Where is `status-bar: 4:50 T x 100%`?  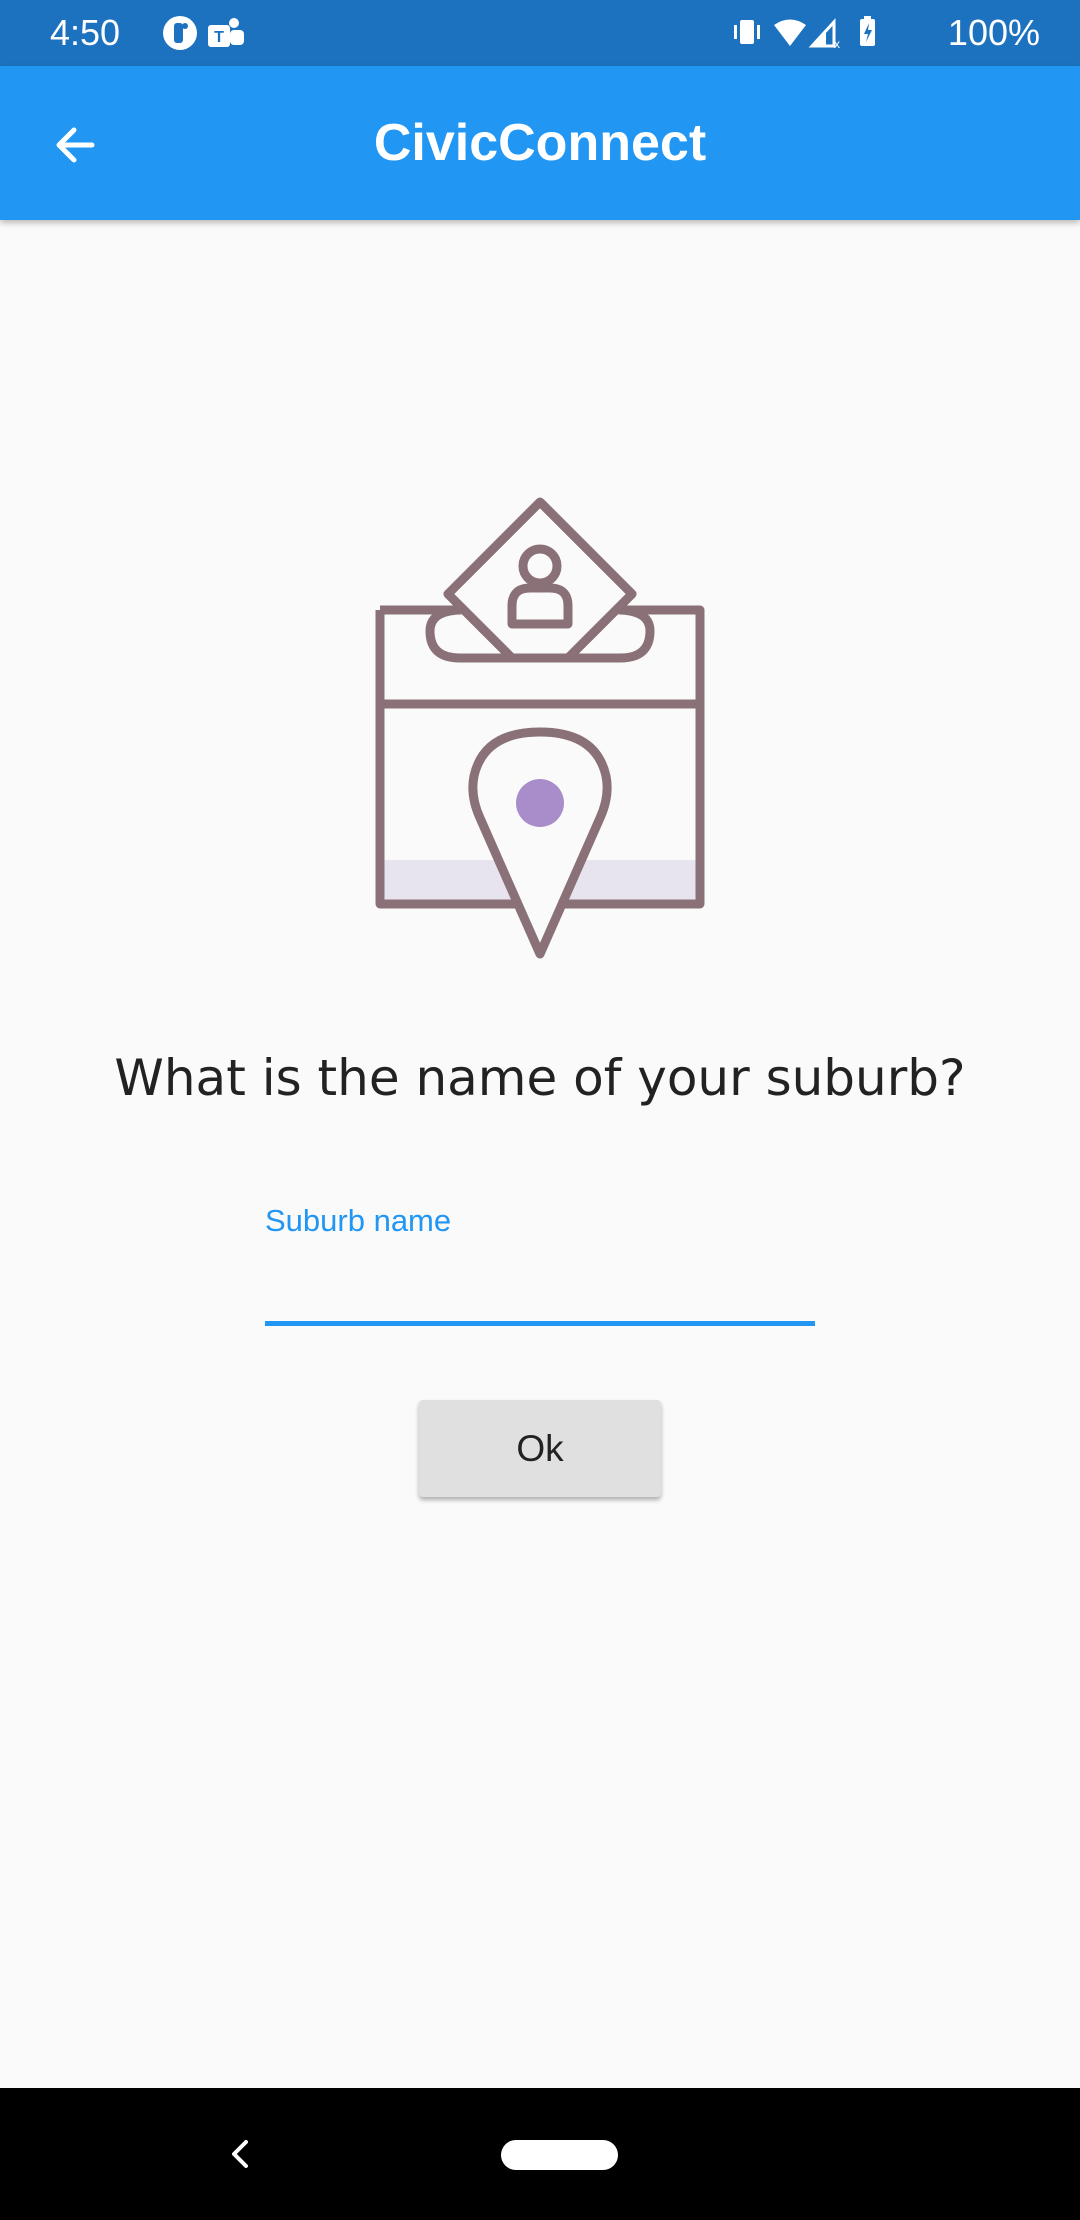
status-bar: 4:50 T x 100% is located at coordinates (540, 33).